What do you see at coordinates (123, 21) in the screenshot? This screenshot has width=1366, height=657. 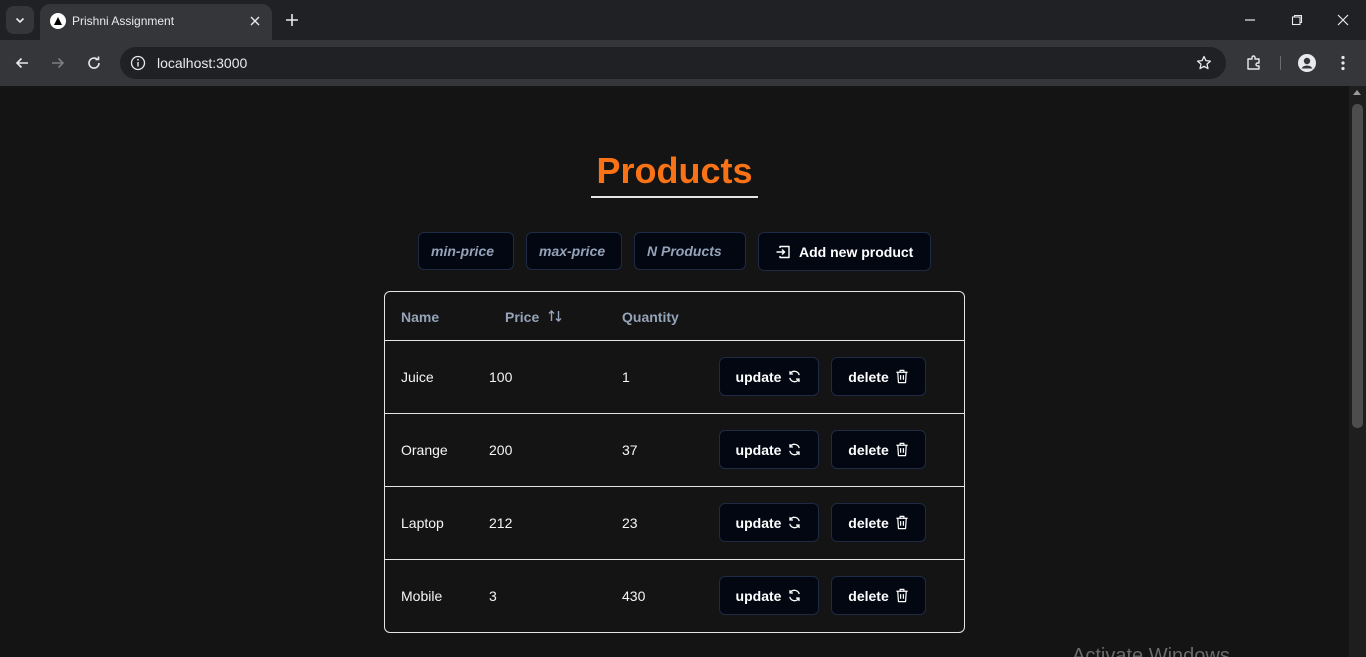 I see `tab-title: Prishni Assignment` at bounding box center [123, 21].